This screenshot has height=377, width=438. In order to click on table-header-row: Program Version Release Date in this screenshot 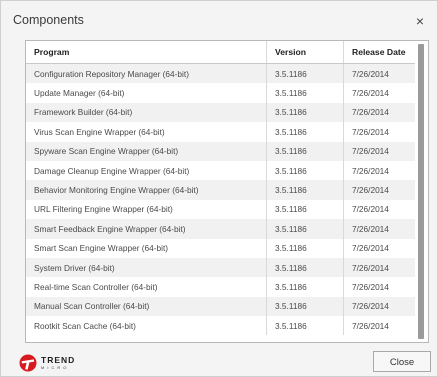, I will do `click(220, 52)`.